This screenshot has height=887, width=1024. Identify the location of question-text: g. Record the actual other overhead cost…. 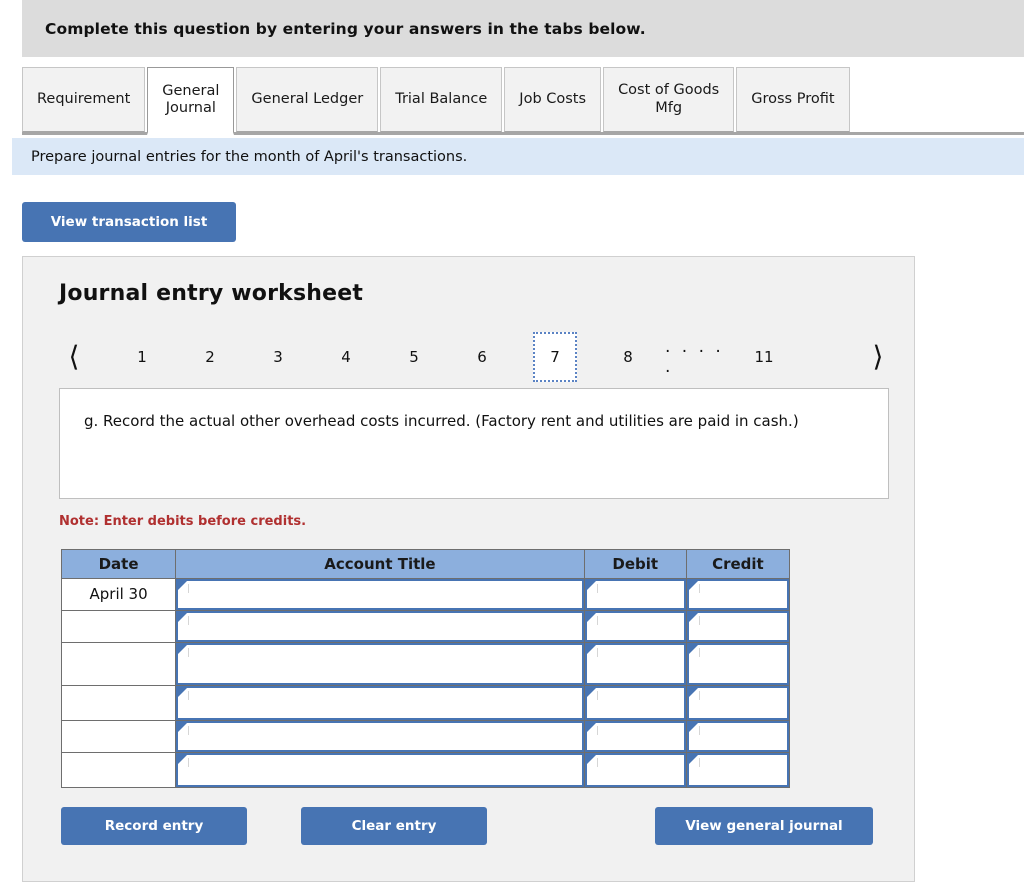
(441, 421).